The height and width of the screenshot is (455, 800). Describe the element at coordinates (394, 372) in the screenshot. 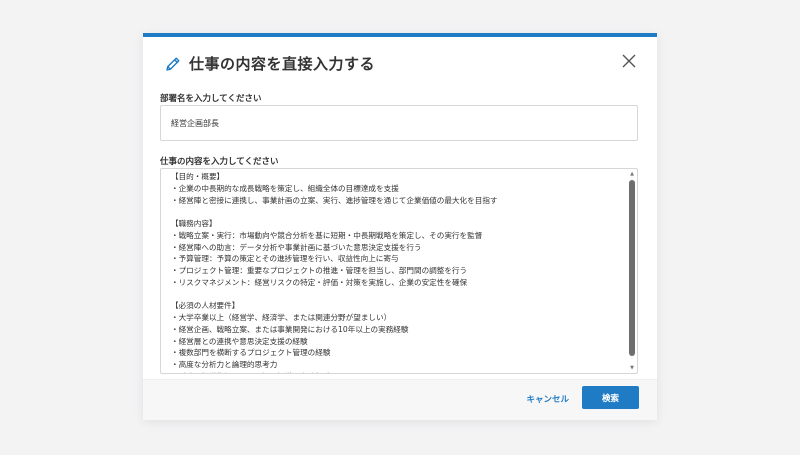

I see `job-content-line: ・財務・経営指標に関する深い知識と実務経験` at that location.